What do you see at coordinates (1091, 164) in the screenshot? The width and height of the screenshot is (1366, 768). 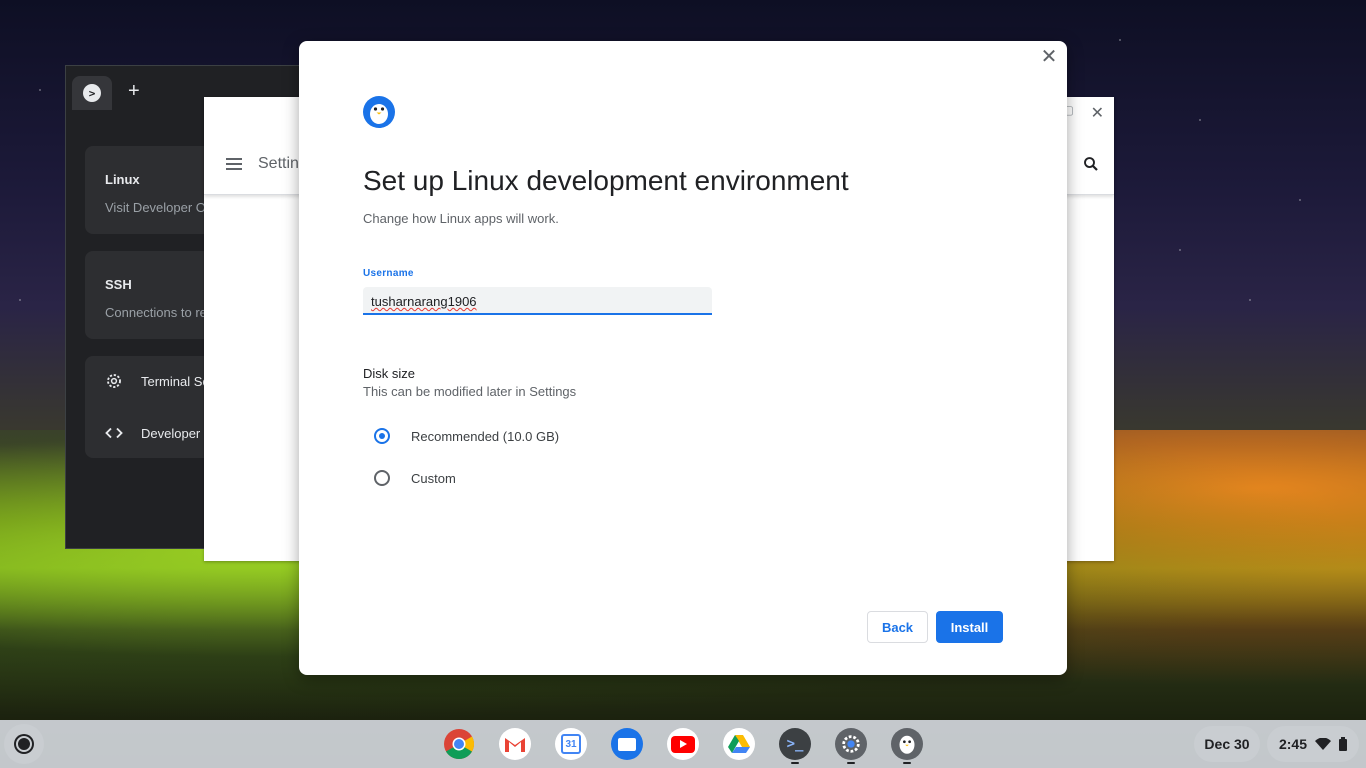 I see `search-icon` at bounding box center [1091, 164].